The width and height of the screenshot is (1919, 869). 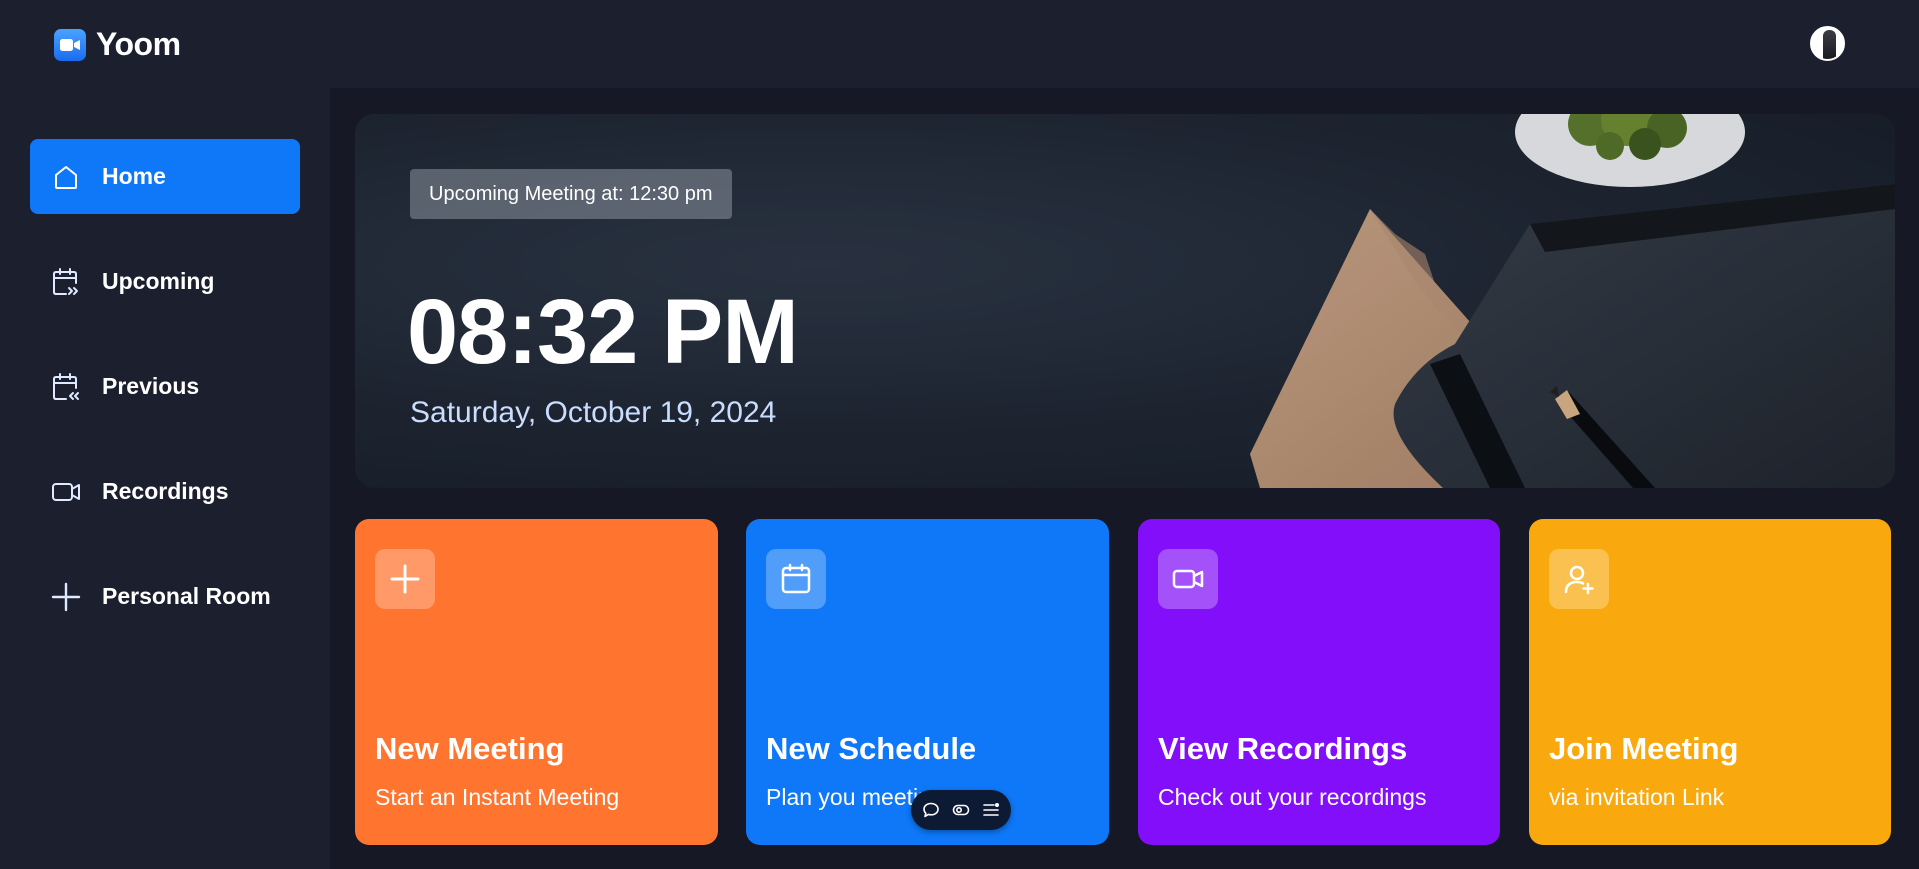 I want to click on user-avatar-button, so click(x=1827, y=43).